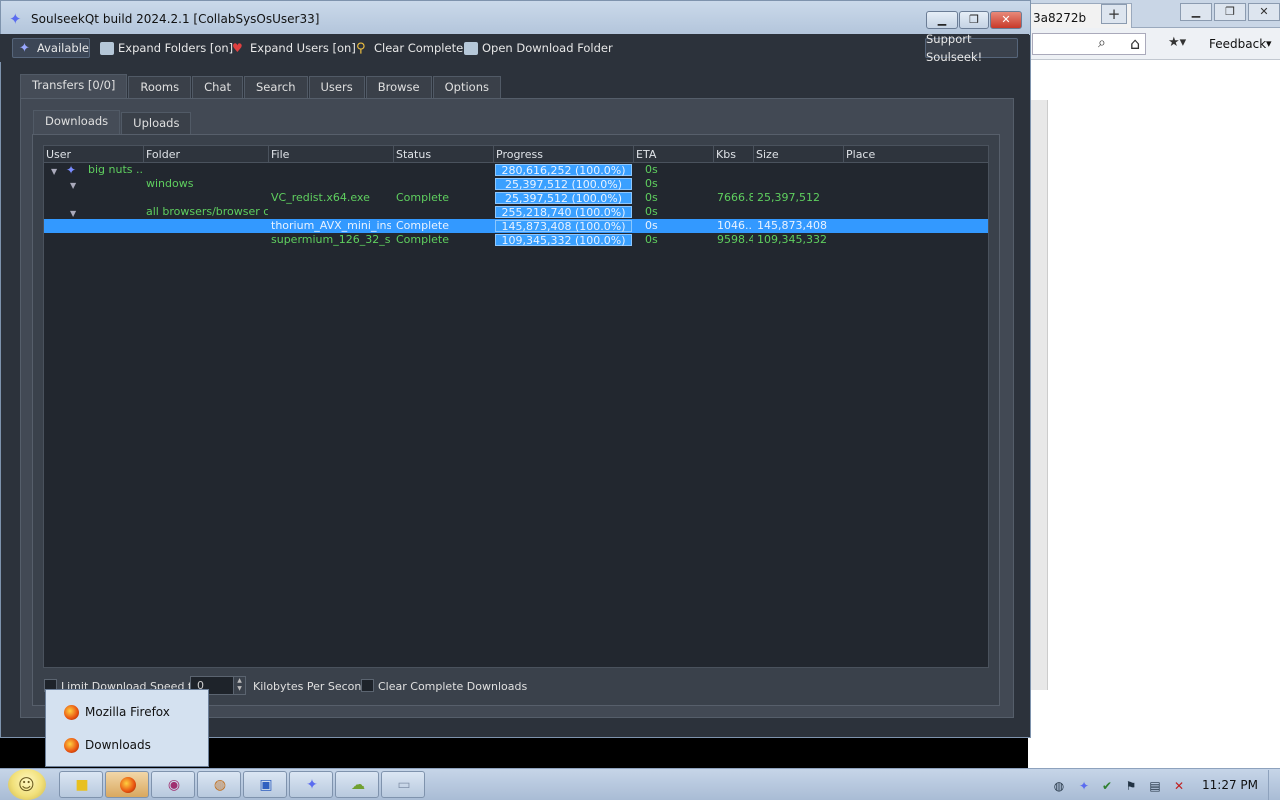 This screenshot has width=1280, height=800. I want to click on column-header-eta: ETA, so click(674, 154).